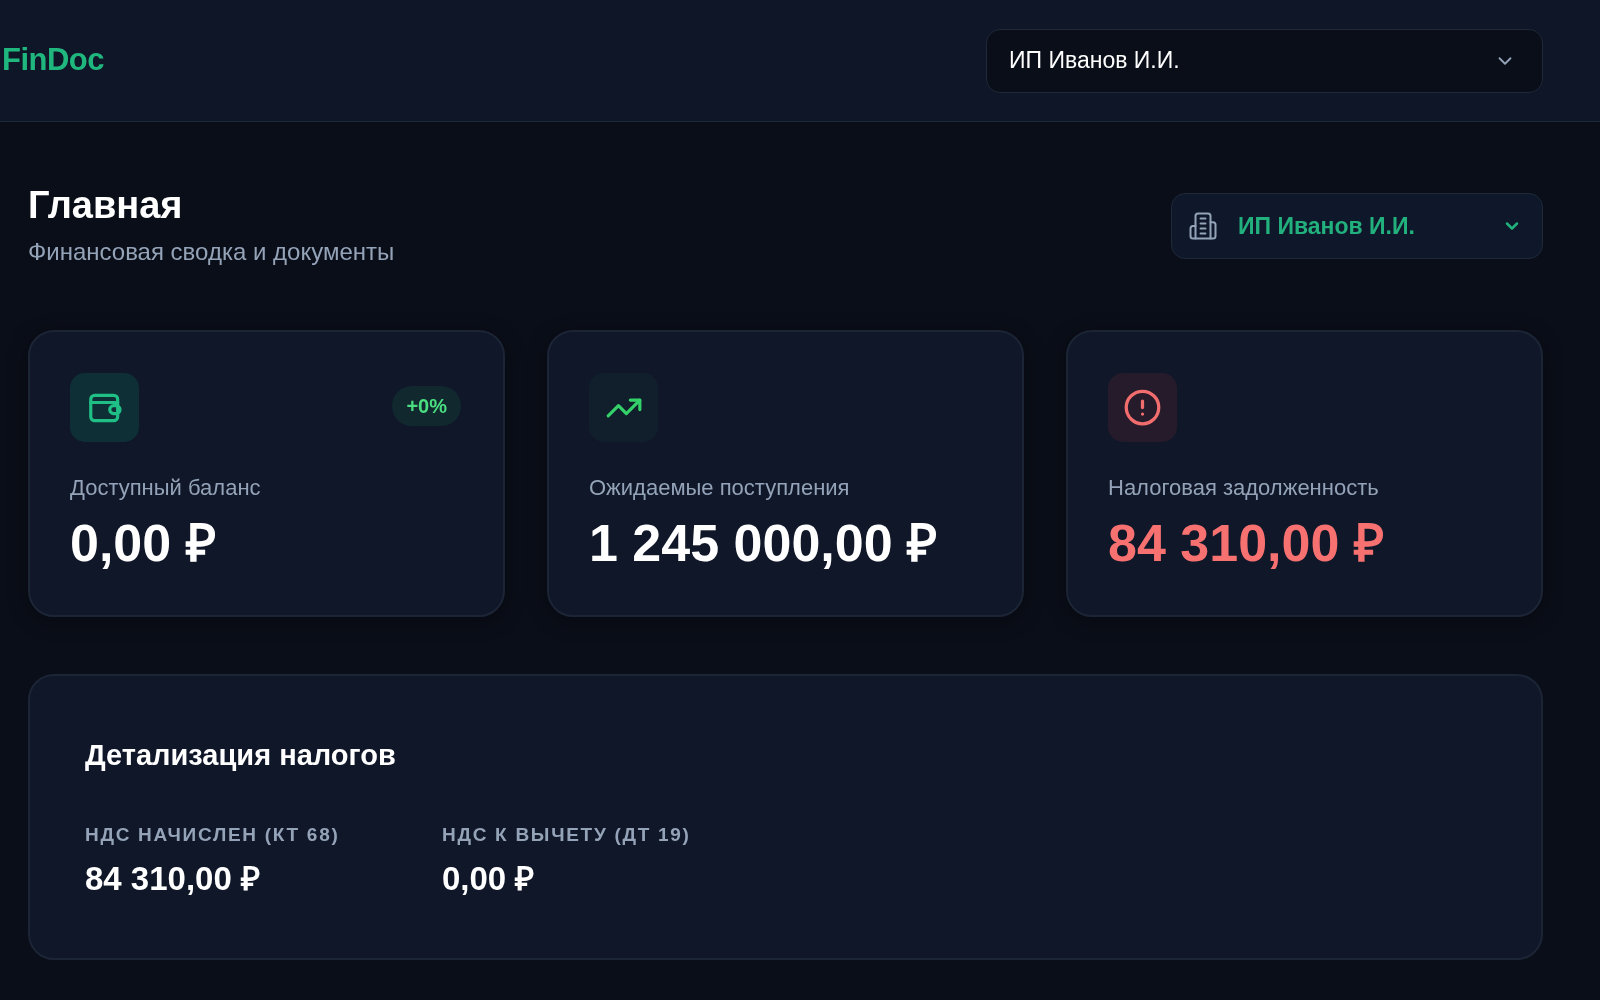 The height and width of the screenshot is (1000, 1600). What do you see at coordinates (1264, 60) in the screenshot?
I see `organization-select: ИП Иванов И.И.` at bounding box center [1264, 60].